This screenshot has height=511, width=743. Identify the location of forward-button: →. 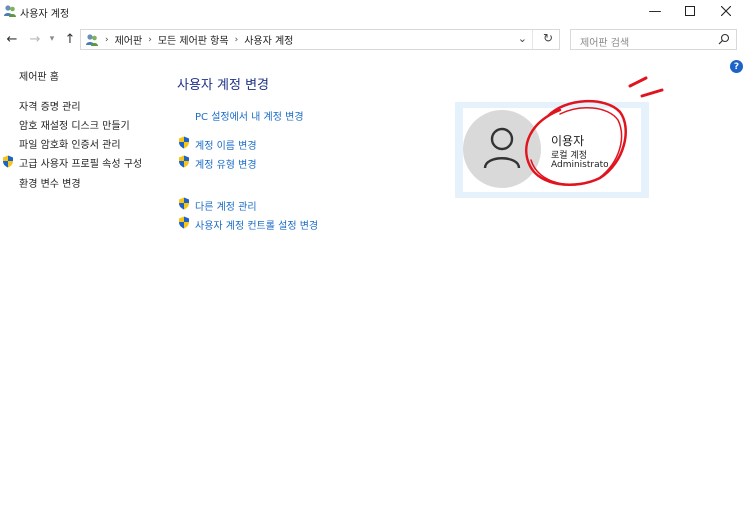
(35, 39).